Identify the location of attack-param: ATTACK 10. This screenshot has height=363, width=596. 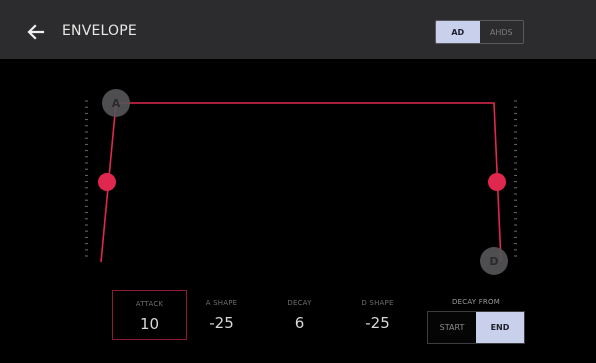
(149, 315).